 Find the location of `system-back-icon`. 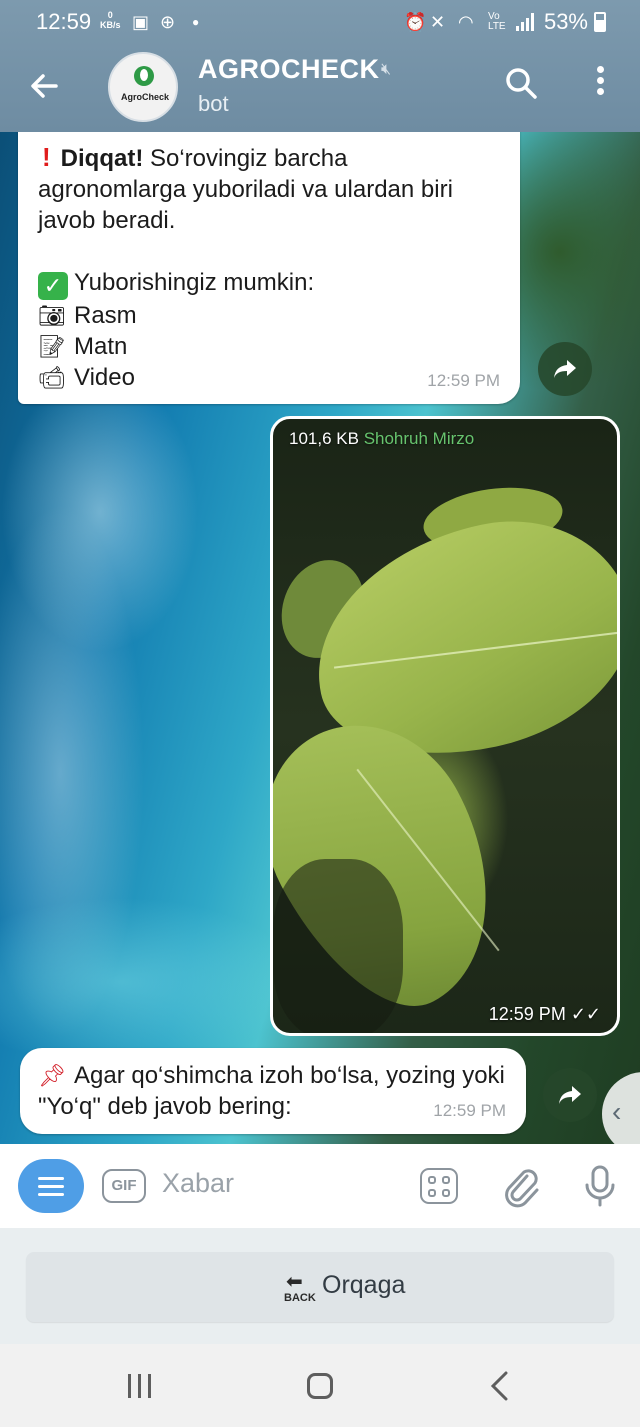

system-back-icon is located at coordinates (499, 1390).